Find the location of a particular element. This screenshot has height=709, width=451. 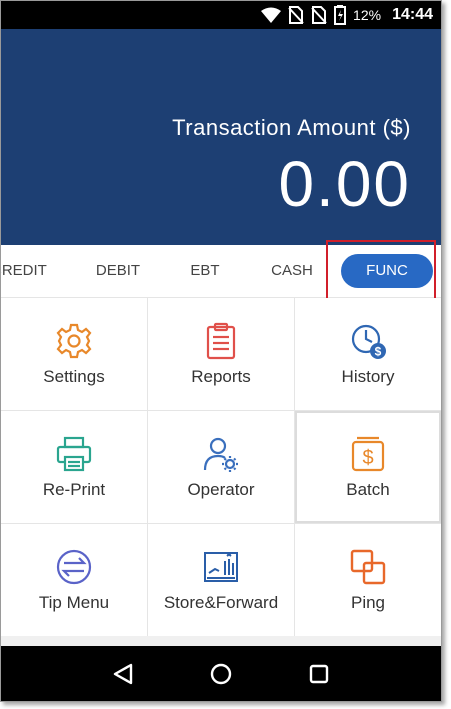

arrows-exchange-icon is located at coordinates (74, 567).